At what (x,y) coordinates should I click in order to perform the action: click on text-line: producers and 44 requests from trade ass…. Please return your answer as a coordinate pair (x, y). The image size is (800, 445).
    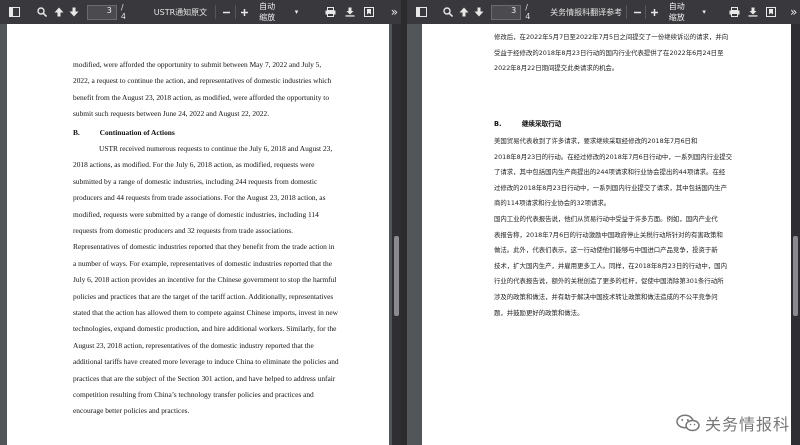
    Looking at the image, I should click on (199, 198).